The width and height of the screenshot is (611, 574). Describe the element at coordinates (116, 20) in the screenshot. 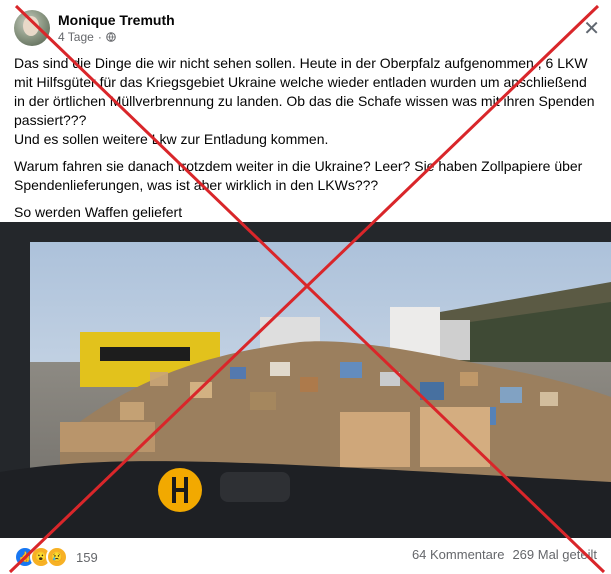

I see `author-name: Monique Tremuth` at that location.